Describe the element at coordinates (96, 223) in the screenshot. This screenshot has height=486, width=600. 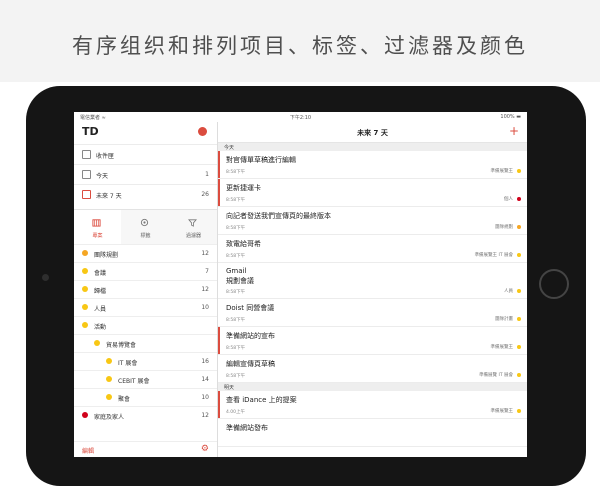
I see `folder-icon` at that location.